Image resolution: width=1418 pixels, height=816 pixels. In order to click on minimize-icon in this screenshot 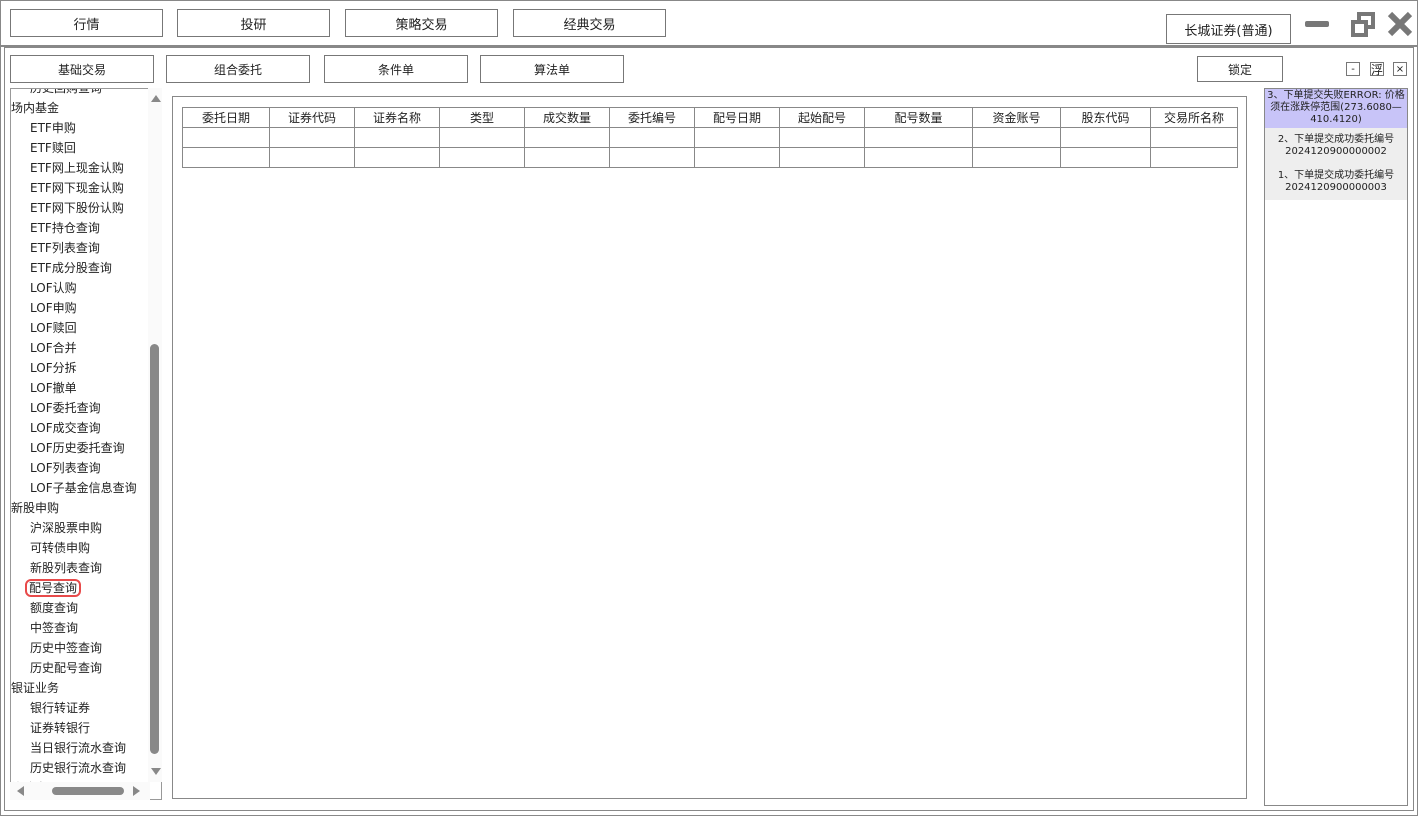, I will do `click(1317, 24)`.